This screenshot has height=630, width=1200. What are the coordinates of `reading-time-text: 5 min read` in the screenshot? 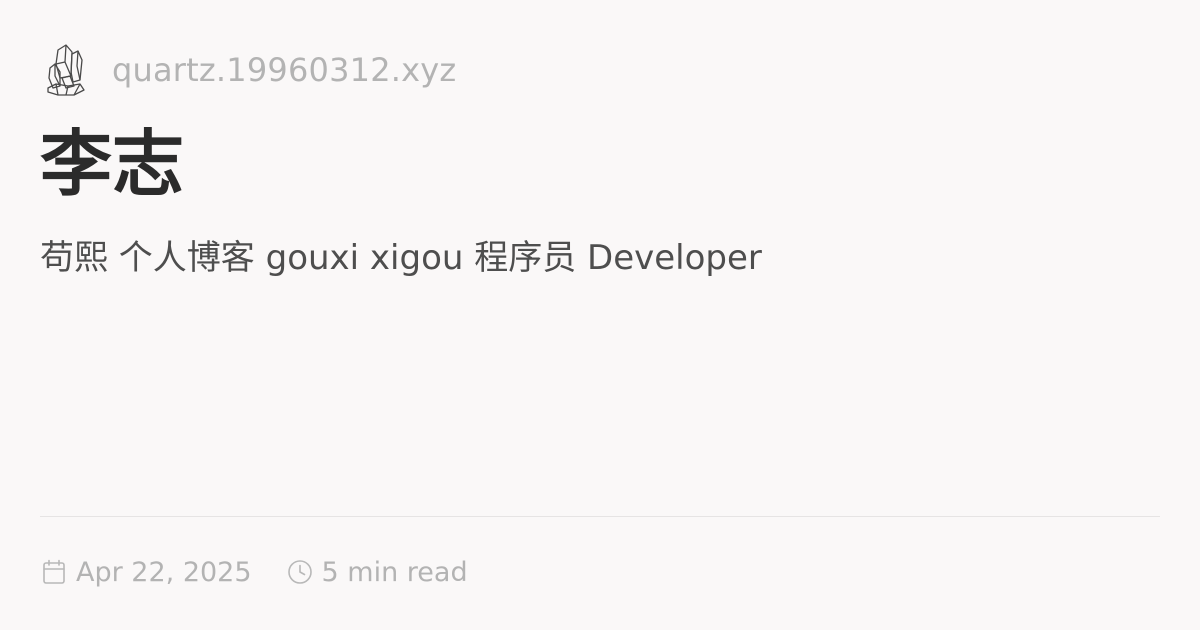 It's located at (394, 572).